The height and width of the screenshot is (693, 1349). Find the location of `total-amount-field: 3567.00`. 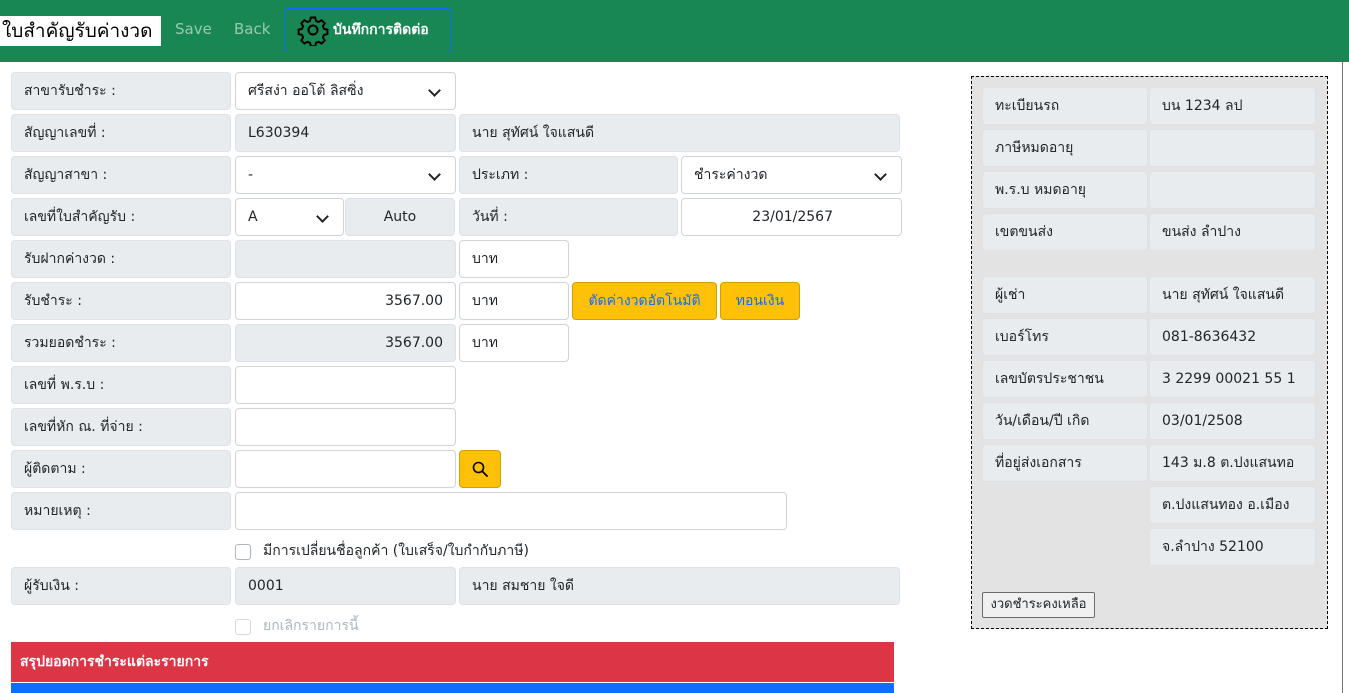

total-amount-field: 3567.00 is located at coordinates (345, 343).